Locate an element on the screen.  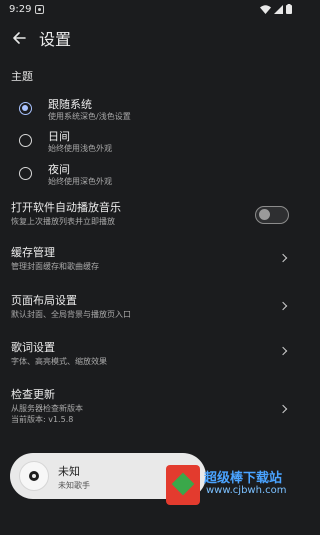
setting-title: 页面布局设置 is located at coordinates (44, 300).